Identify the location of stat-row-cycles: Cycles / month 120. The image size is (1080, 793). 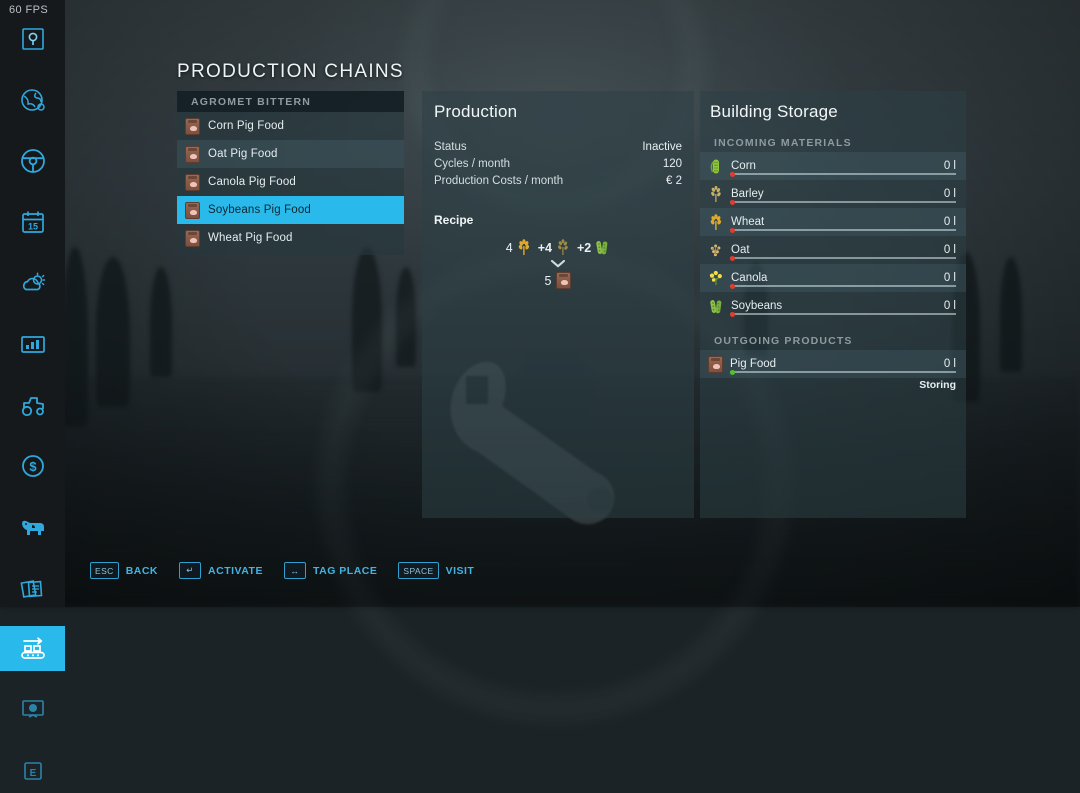
(558, 163).